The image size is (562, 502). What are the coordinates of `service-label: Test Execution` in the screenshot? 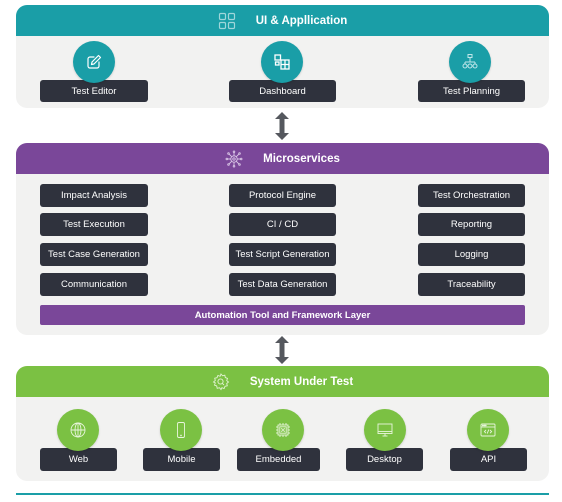 It's located at (94, 224).